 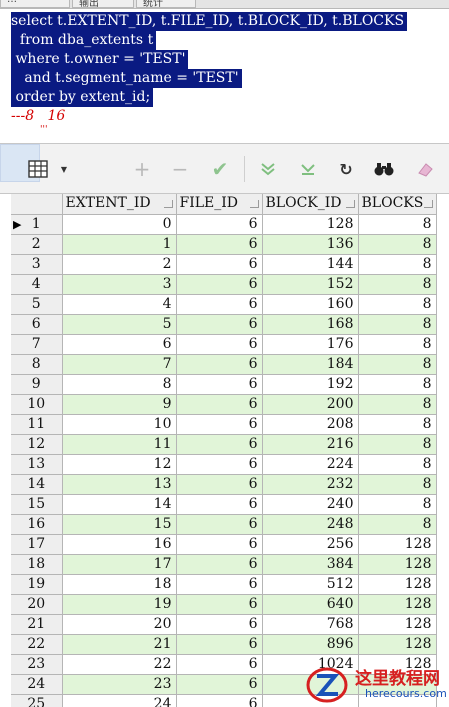 What do you see at coordinates (219, 204) in the screenshot?
I see `column-header-file-id: FILE_ID` at bounding box center [219, 204].